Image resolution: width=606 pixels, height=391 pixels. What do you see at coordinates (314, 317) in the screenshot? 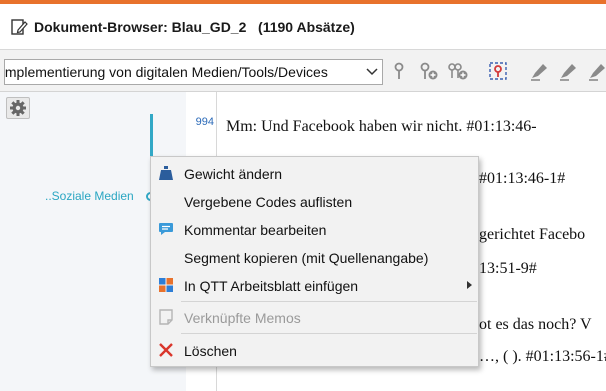
I see `menu-item-linked-memos: Verknüpfte Memos` at bounding box center [314, 317].